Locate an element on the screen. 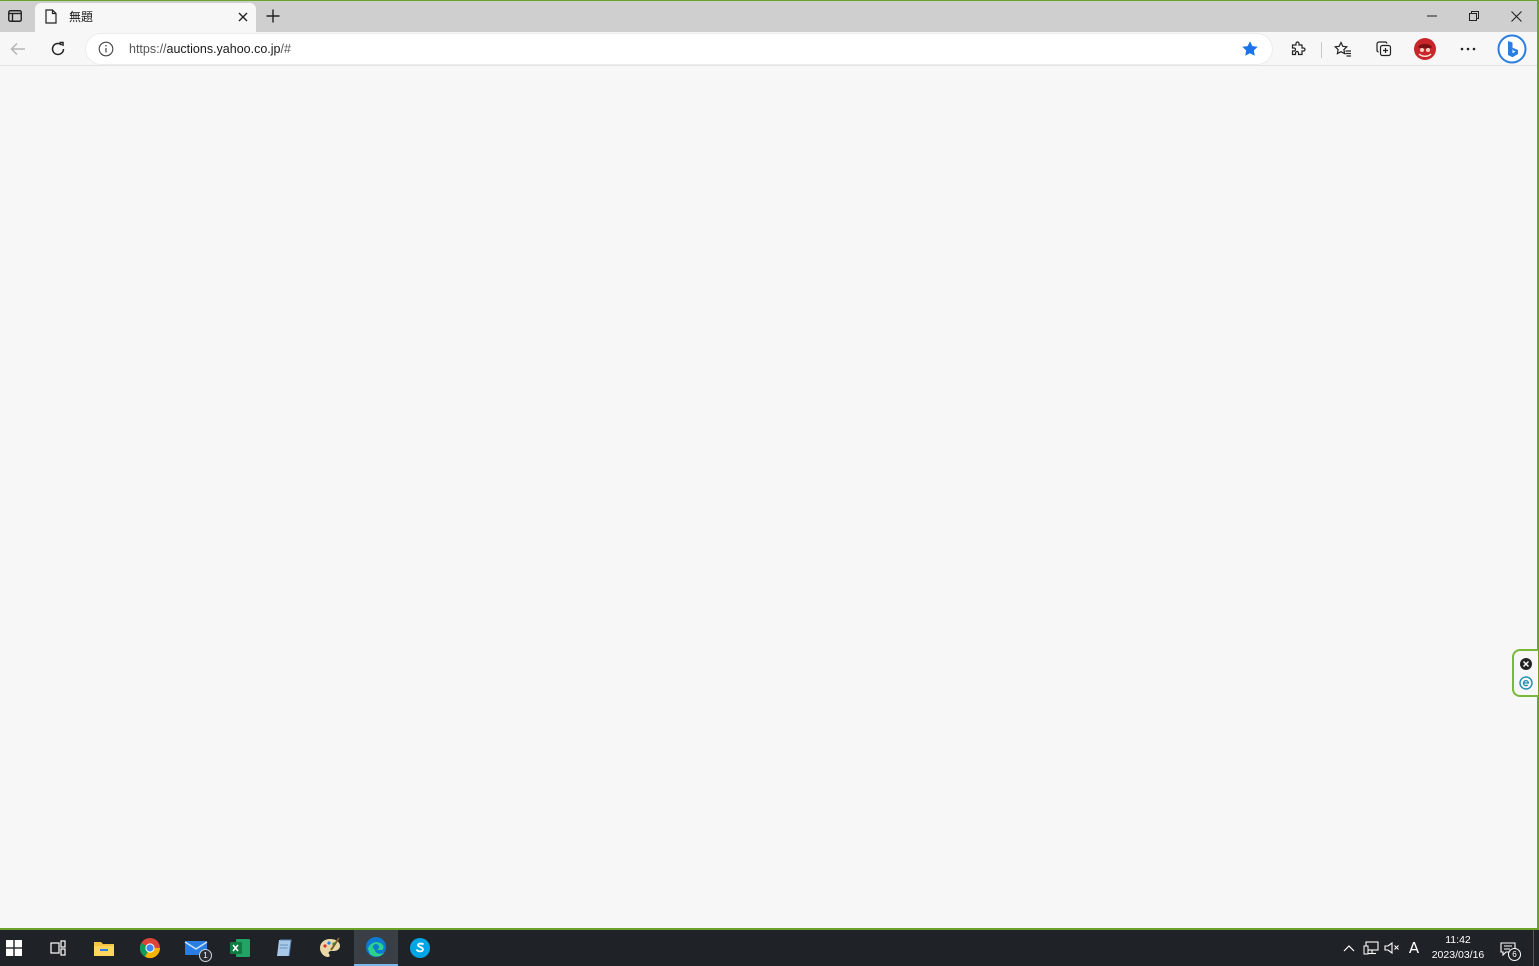 The image size is (1539, 966). show-desktop-strip is located at coordinates (1536, 948).